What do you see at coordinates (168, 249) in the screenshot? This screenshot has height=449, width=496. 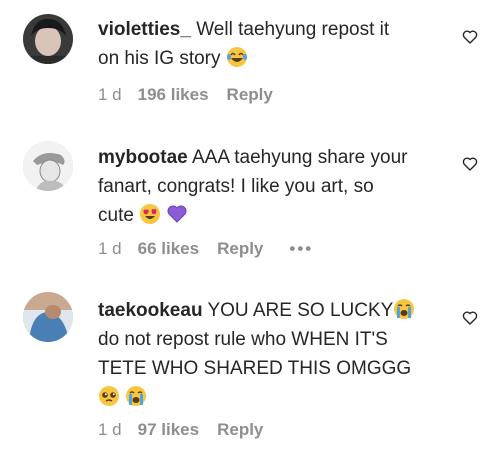 I see `likes-count: 66 likes` at bounding box center [168, 249].